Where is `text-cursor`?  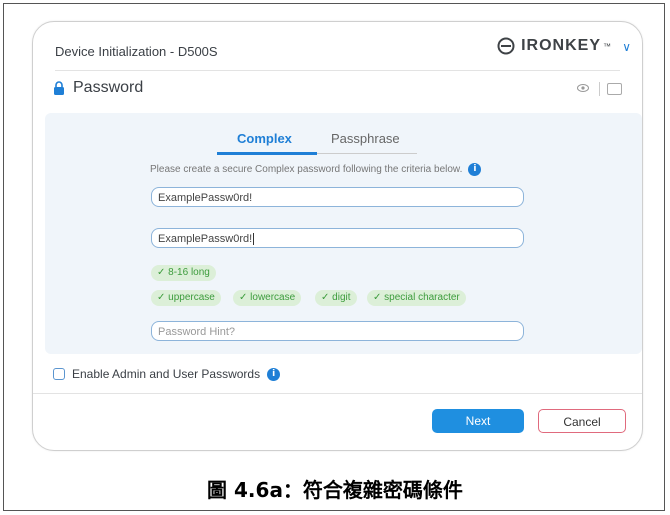
text-cursor is located at coordinates (254, 239).